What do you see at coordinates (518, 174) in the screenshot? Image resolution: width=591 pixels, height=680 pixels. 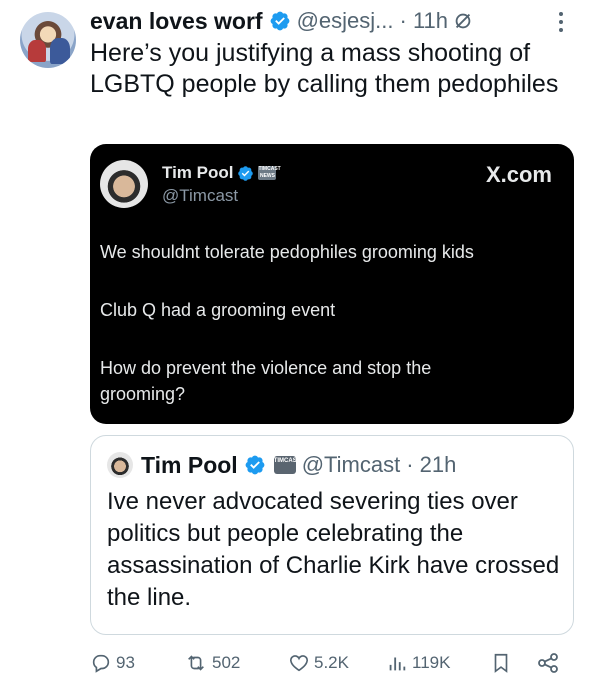 I see `media-site-label: X.com` at bounding box center [518, 174].